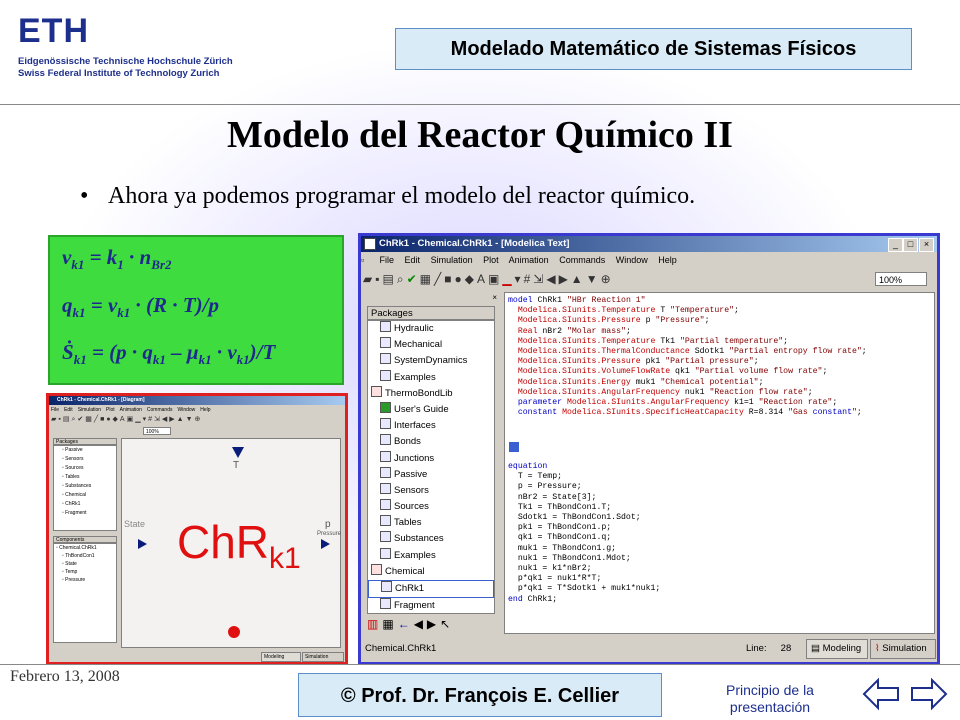 Image resolution: width=960 pixels, height=720 pixels. Describe the element at coordinates (238, 452) in the screenshot. I see `temp-connector-icon` at that location.